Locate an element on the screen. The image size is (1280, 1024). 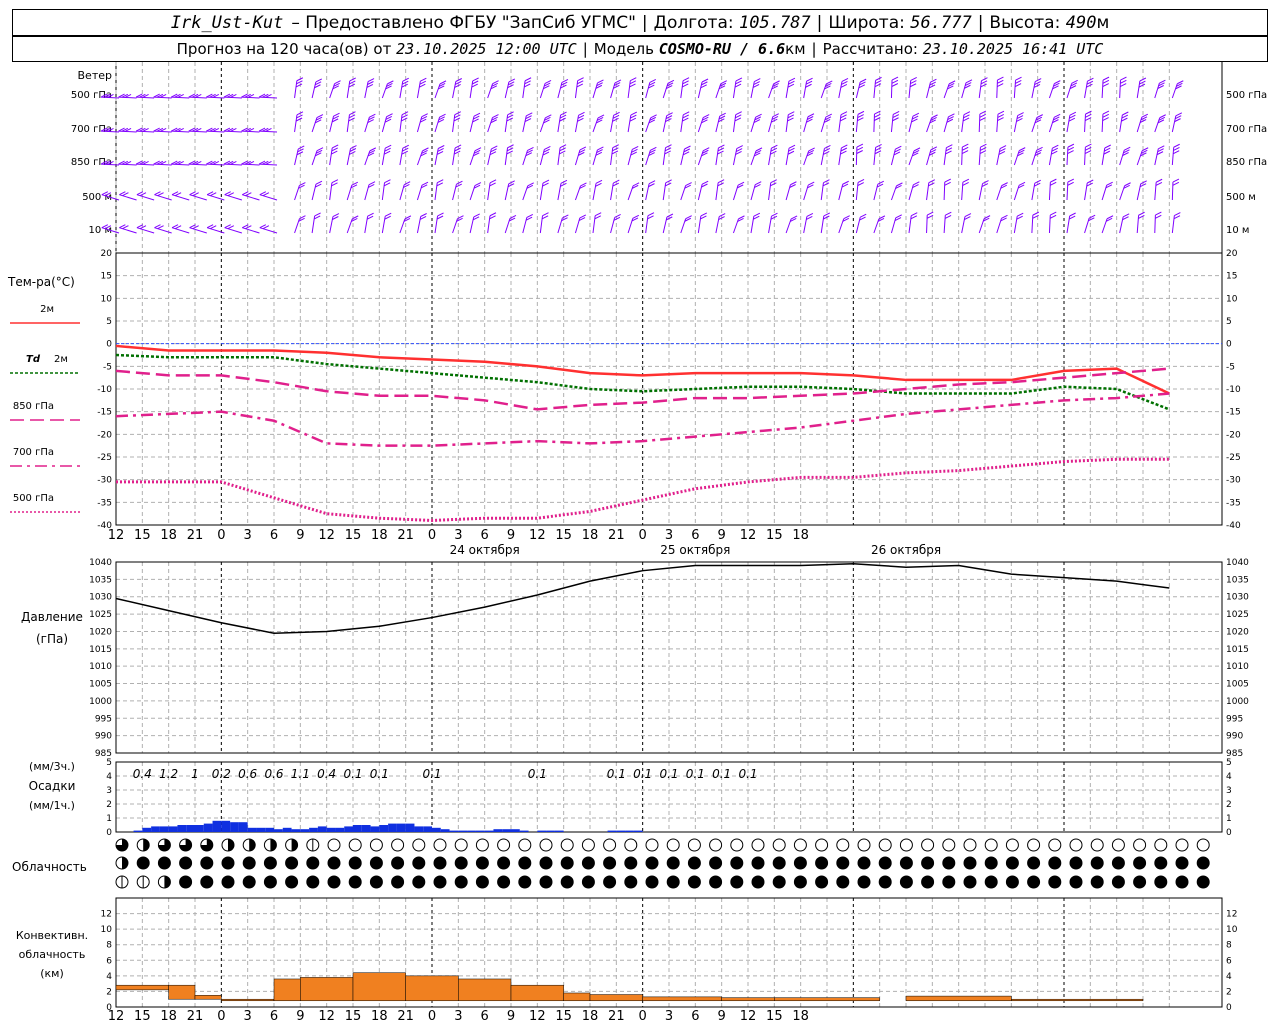
precip-ytick-label: 5 is located at coordinates (109, 763).